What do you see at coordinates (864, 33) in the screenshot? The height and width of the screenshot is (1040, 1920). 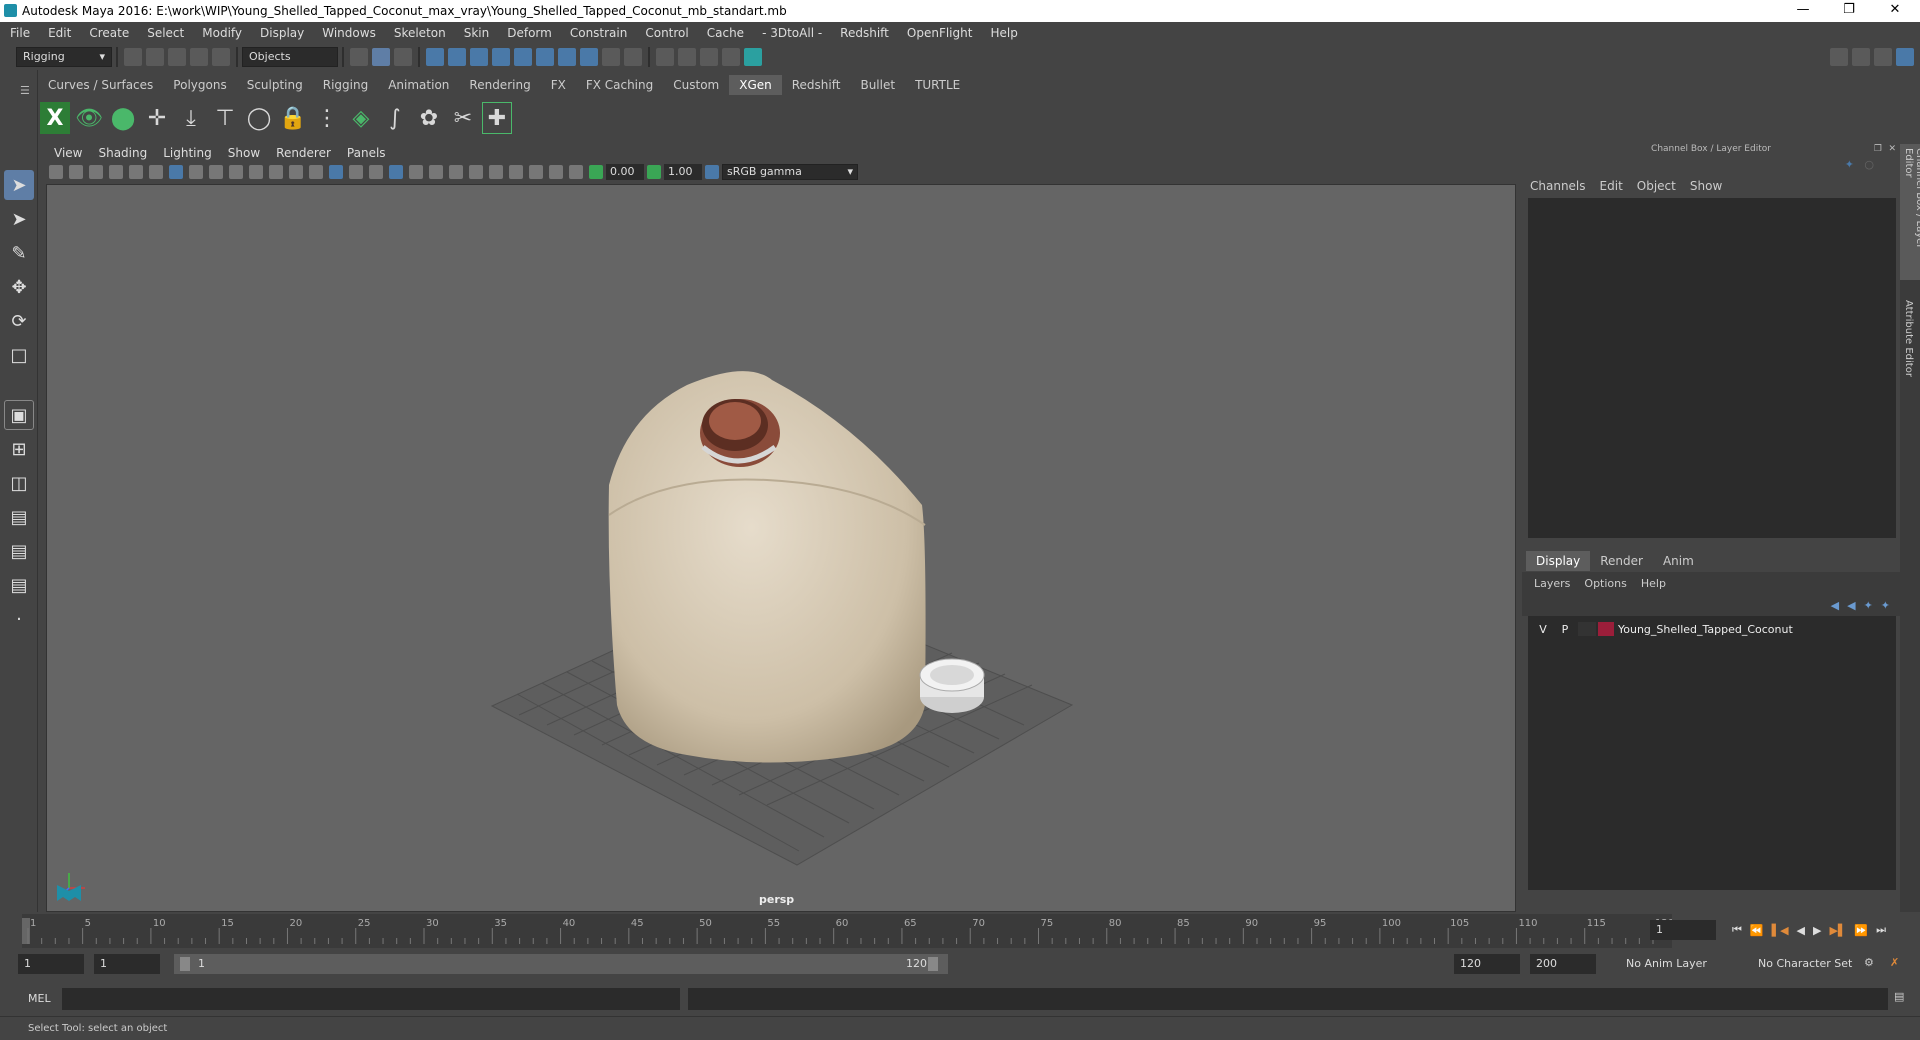 I see `menu-redshift: Redshift` at bounding box center [864, 33].